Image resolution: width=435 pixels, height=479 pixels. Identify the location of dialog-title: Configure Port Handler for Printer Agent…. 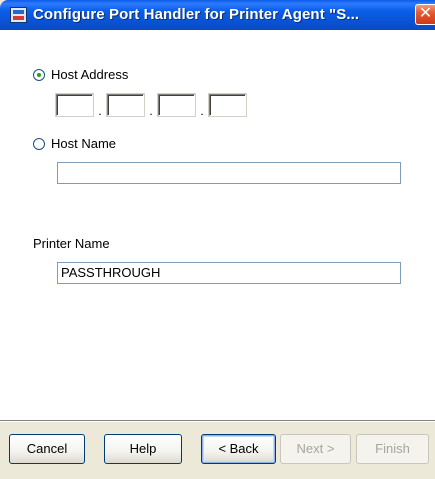
(196, 14).